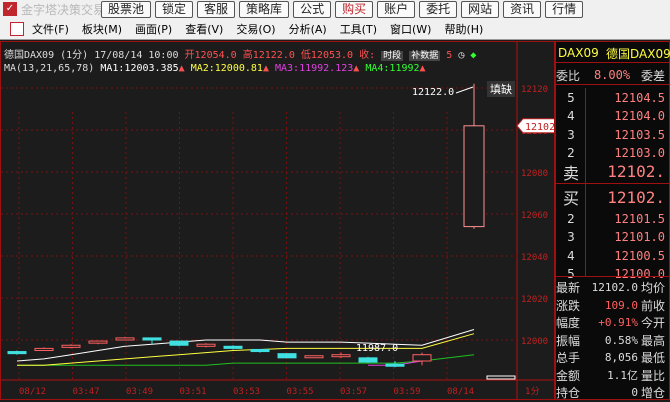 The width and height of the screenshot is (670, 402). What do you see at coordinates (653, 358) in the screenshot?
I see `stat-label-right: 最低` at bounding box center [653, 358].